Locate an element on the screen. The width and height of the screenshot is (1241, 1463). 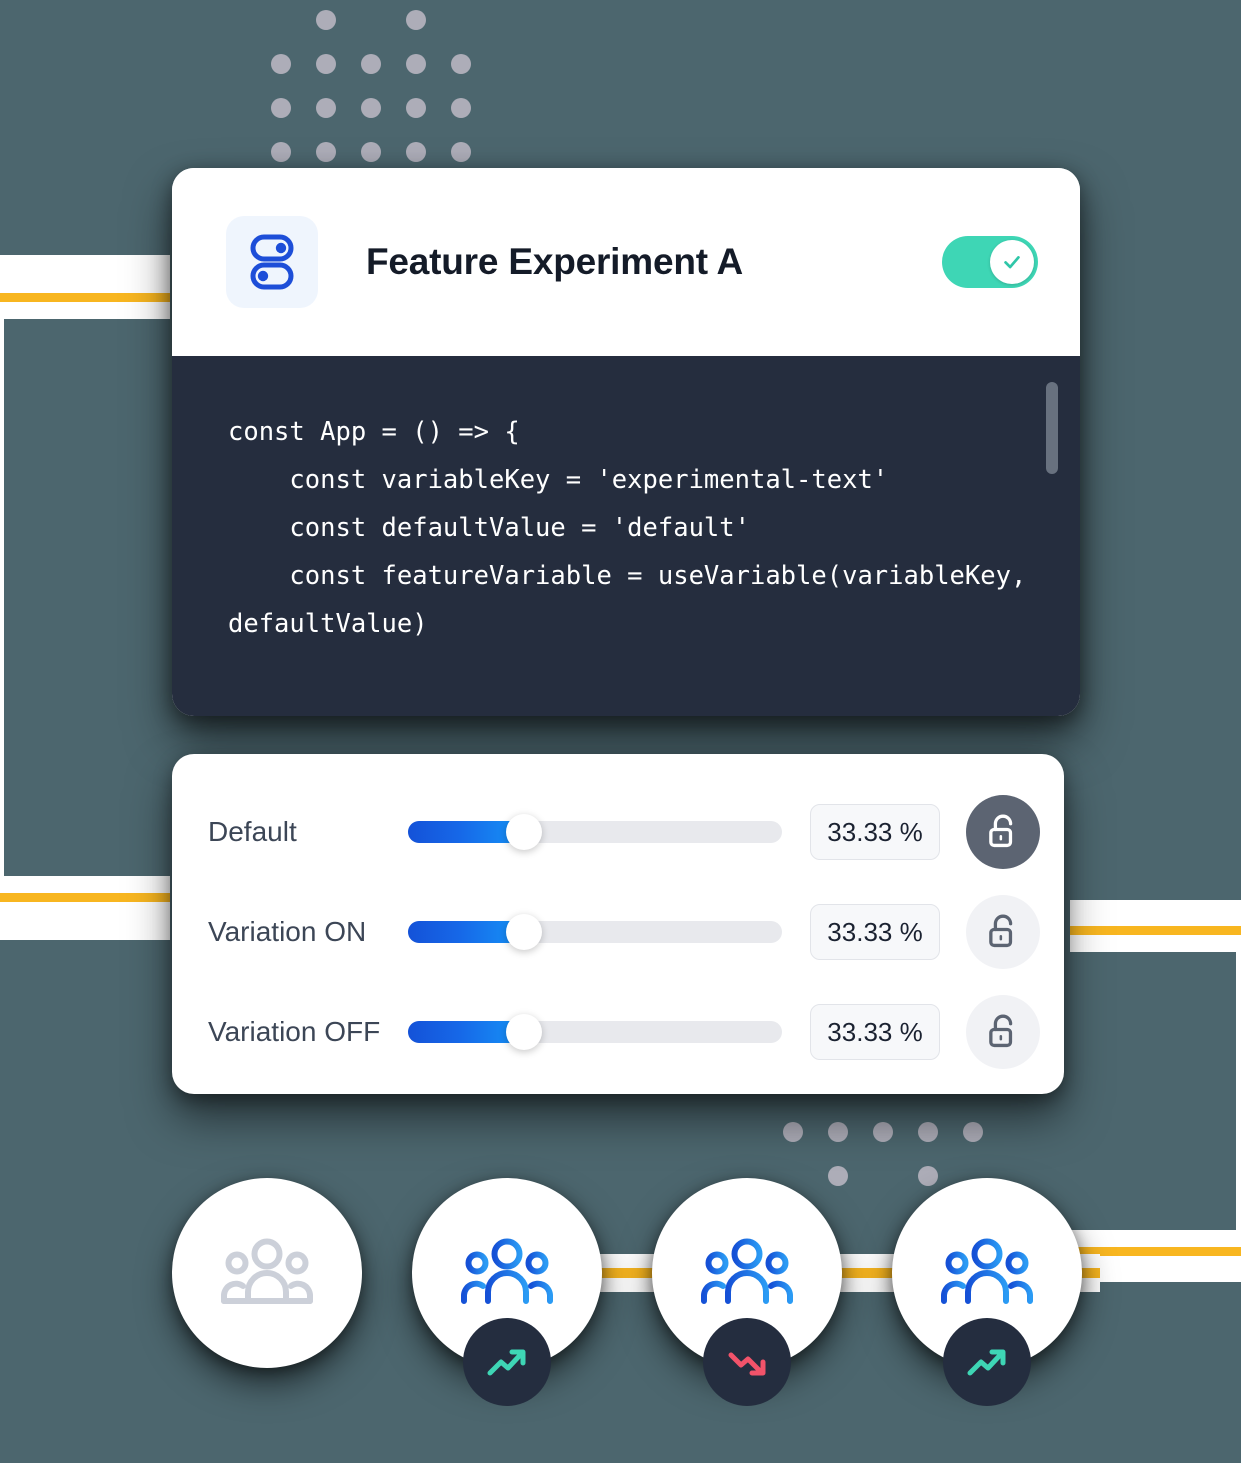
card-header: Feature Experiment A is located at coordinates (626, 262).